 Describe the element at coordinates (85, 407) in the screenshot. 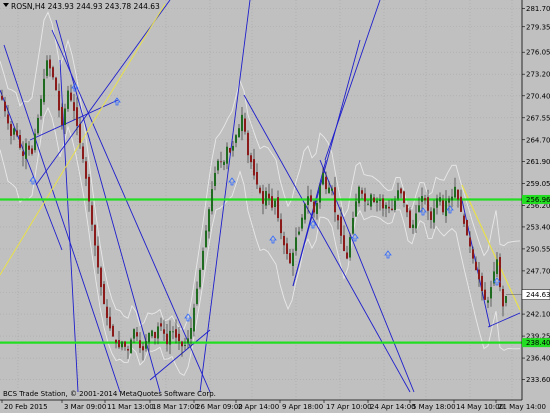

I see `x-tick-label: 3 Mar 09:00` at that location.